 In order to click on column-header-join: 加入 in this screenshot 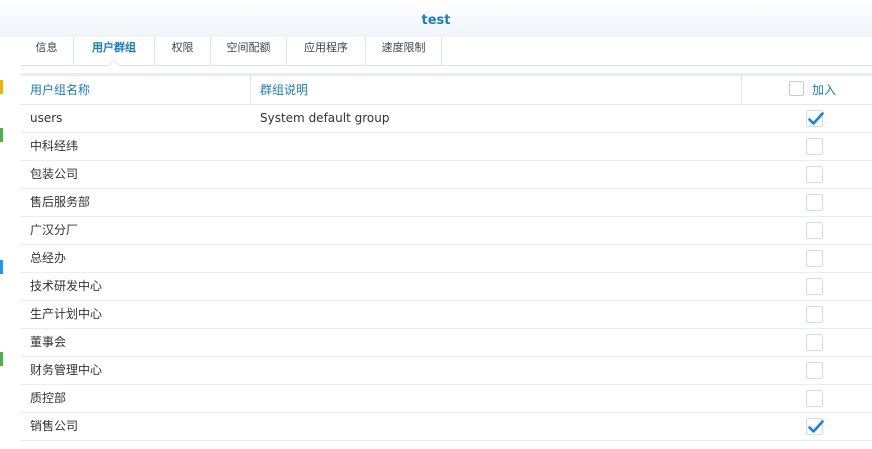, I will do `click(807, 90)`.